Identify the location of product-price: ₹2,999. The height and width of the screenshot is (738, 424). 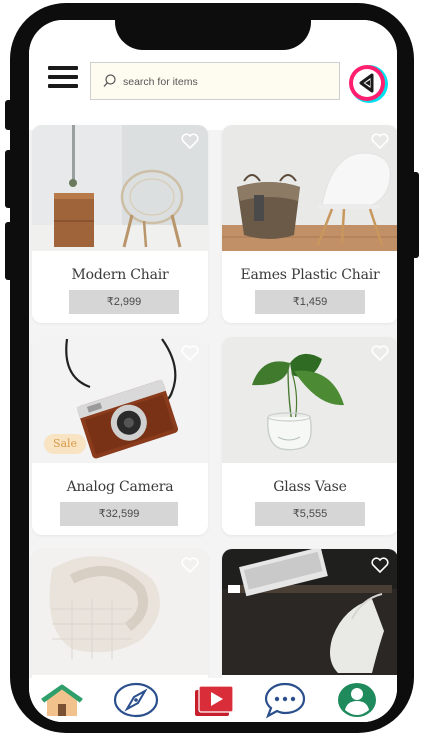
(124, 302).